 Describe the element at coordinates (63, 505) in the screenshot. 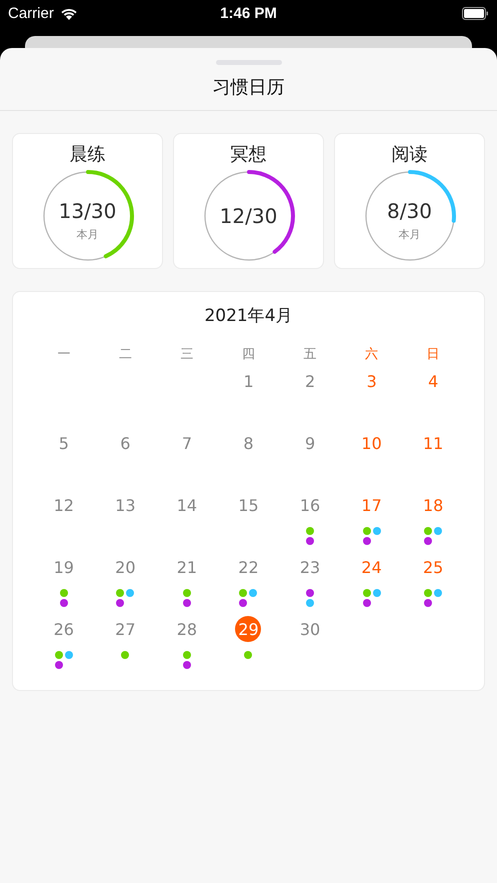

I see `day-number: 12` at that location.